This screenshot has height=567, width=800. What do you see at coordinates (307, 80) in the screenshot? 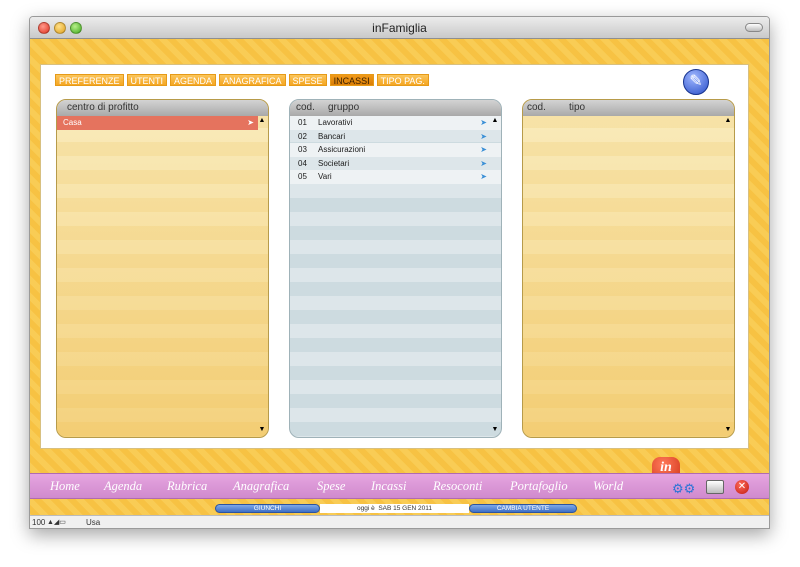
I see `tab-spese: SPESE` at bounding box center [307, 80].